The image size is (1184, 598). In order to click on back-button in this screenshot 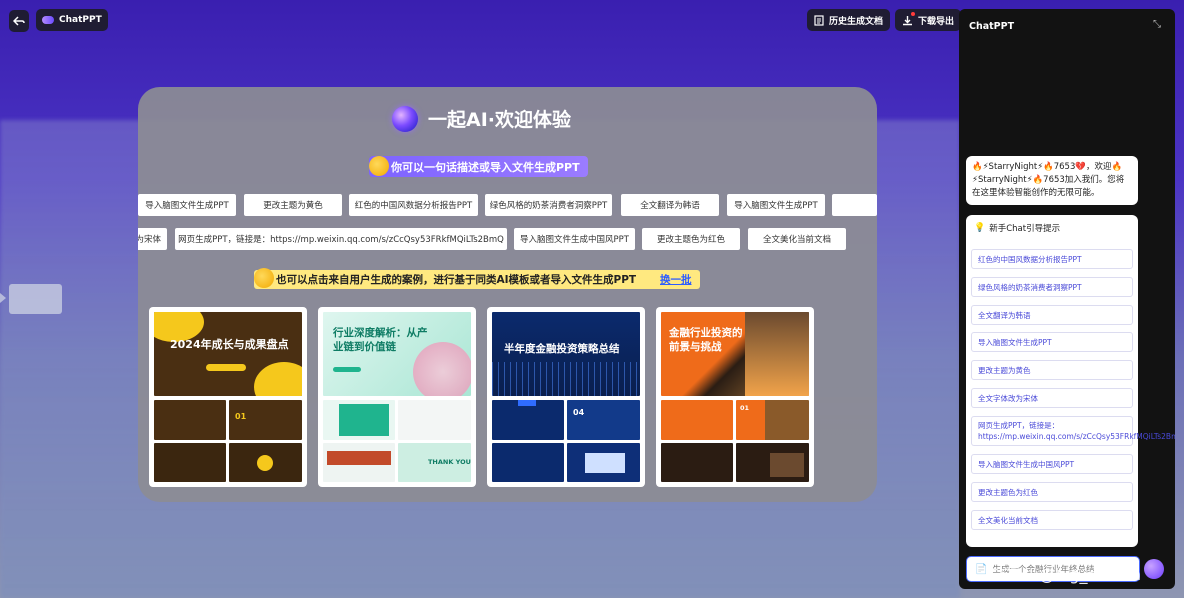, I will do `click(19, 21)`.